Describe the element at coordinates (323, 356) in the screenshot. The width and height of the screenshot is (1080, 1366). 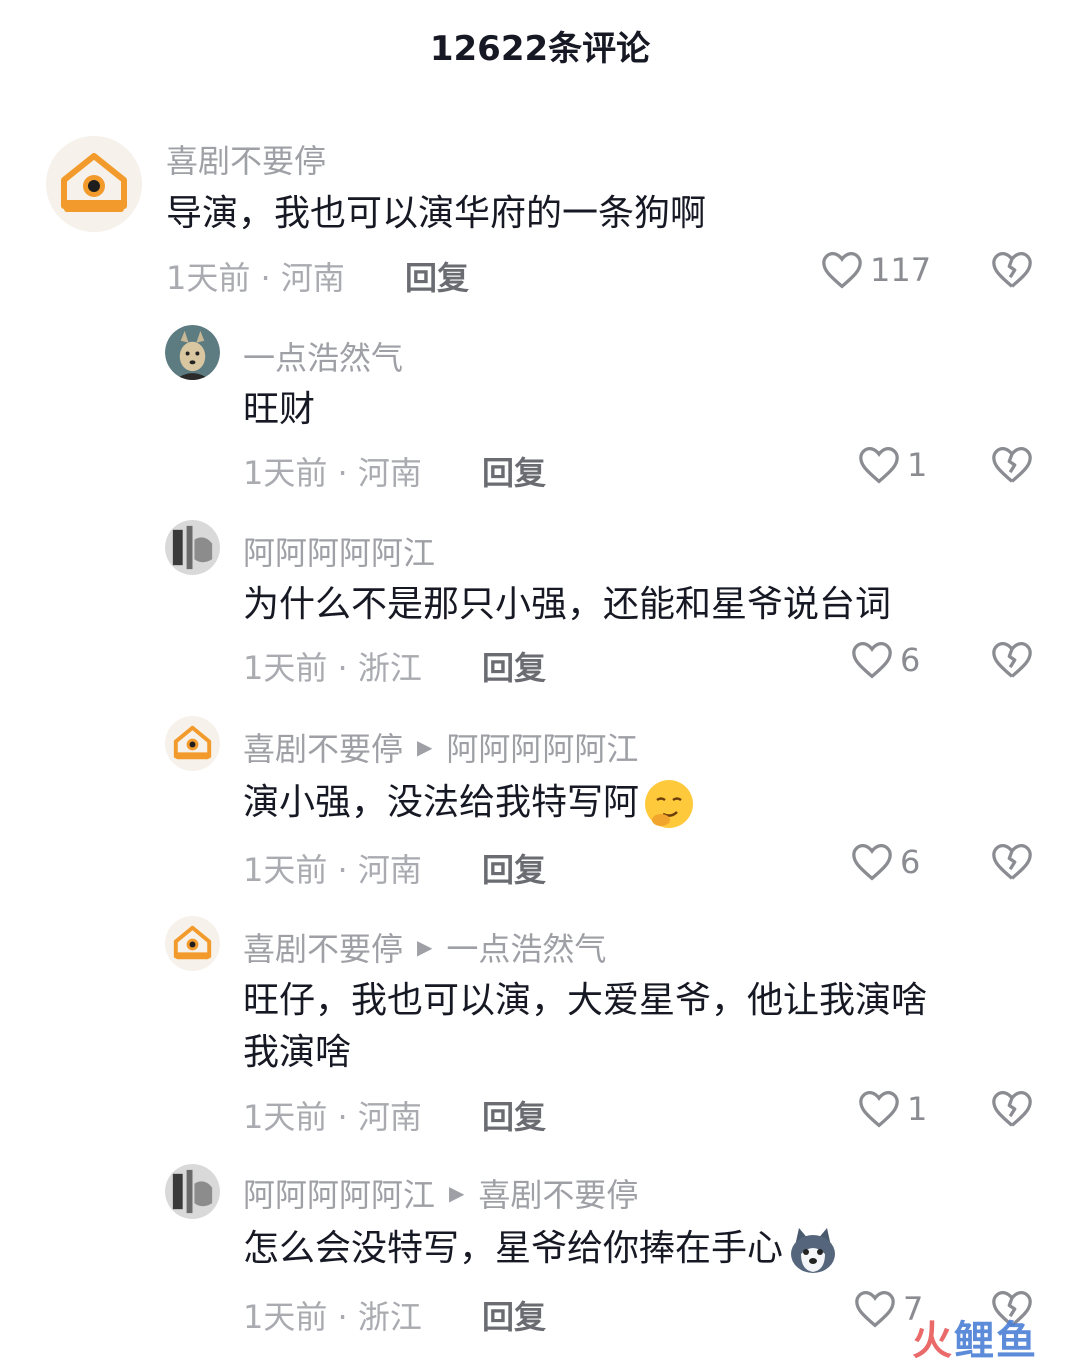
I see `comment-author: 一点浩然气` at that location.